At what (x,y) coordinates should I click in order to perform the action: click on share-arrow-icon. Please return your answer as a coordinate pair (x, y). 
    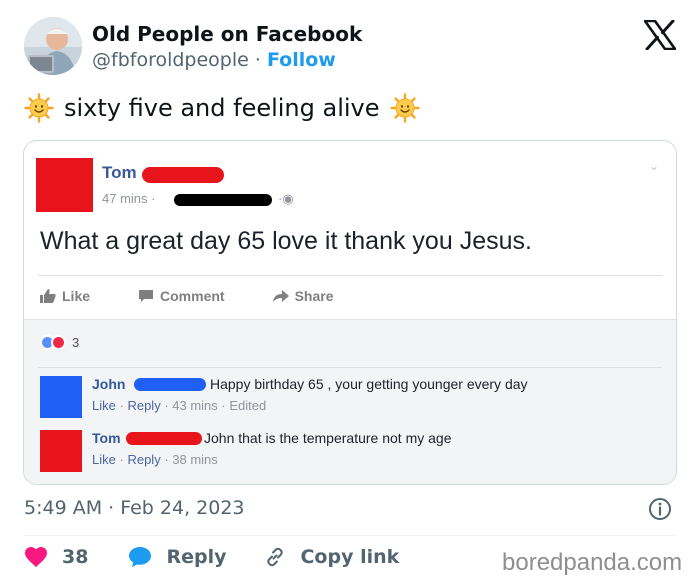
    Looking at the image, I should click on (280, 296).